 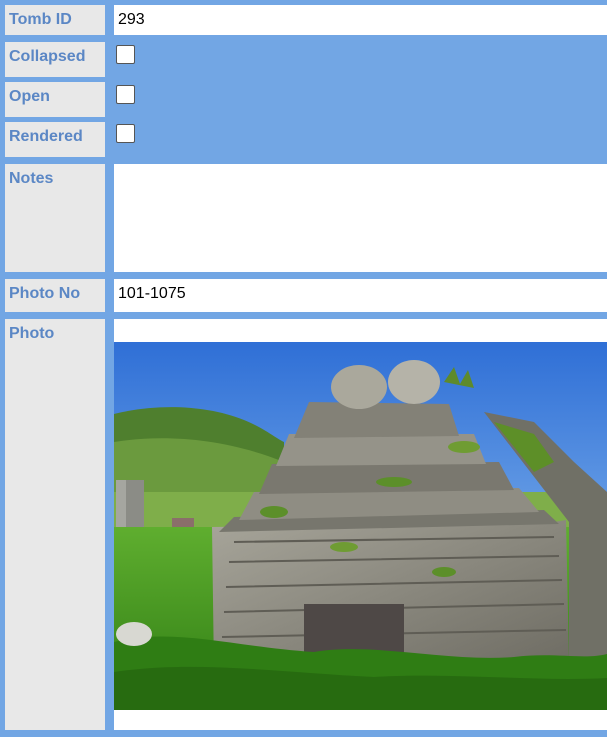 I want to click on tomb-id-label: Tomb ID, so click(x=55, y=20).